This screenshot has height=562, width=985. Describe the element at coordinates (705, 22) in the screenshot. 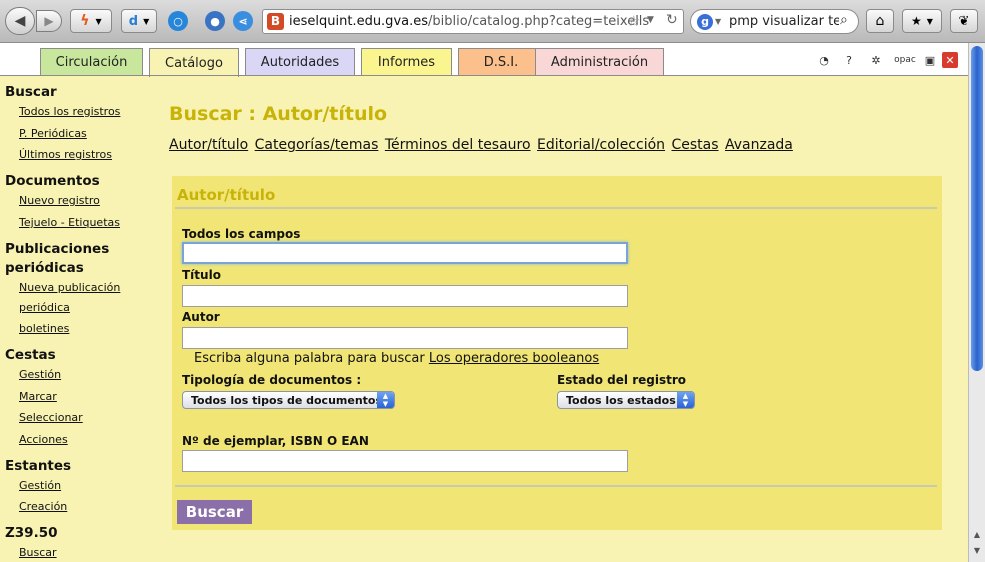

I see `search-engine-icon: g` at that location.